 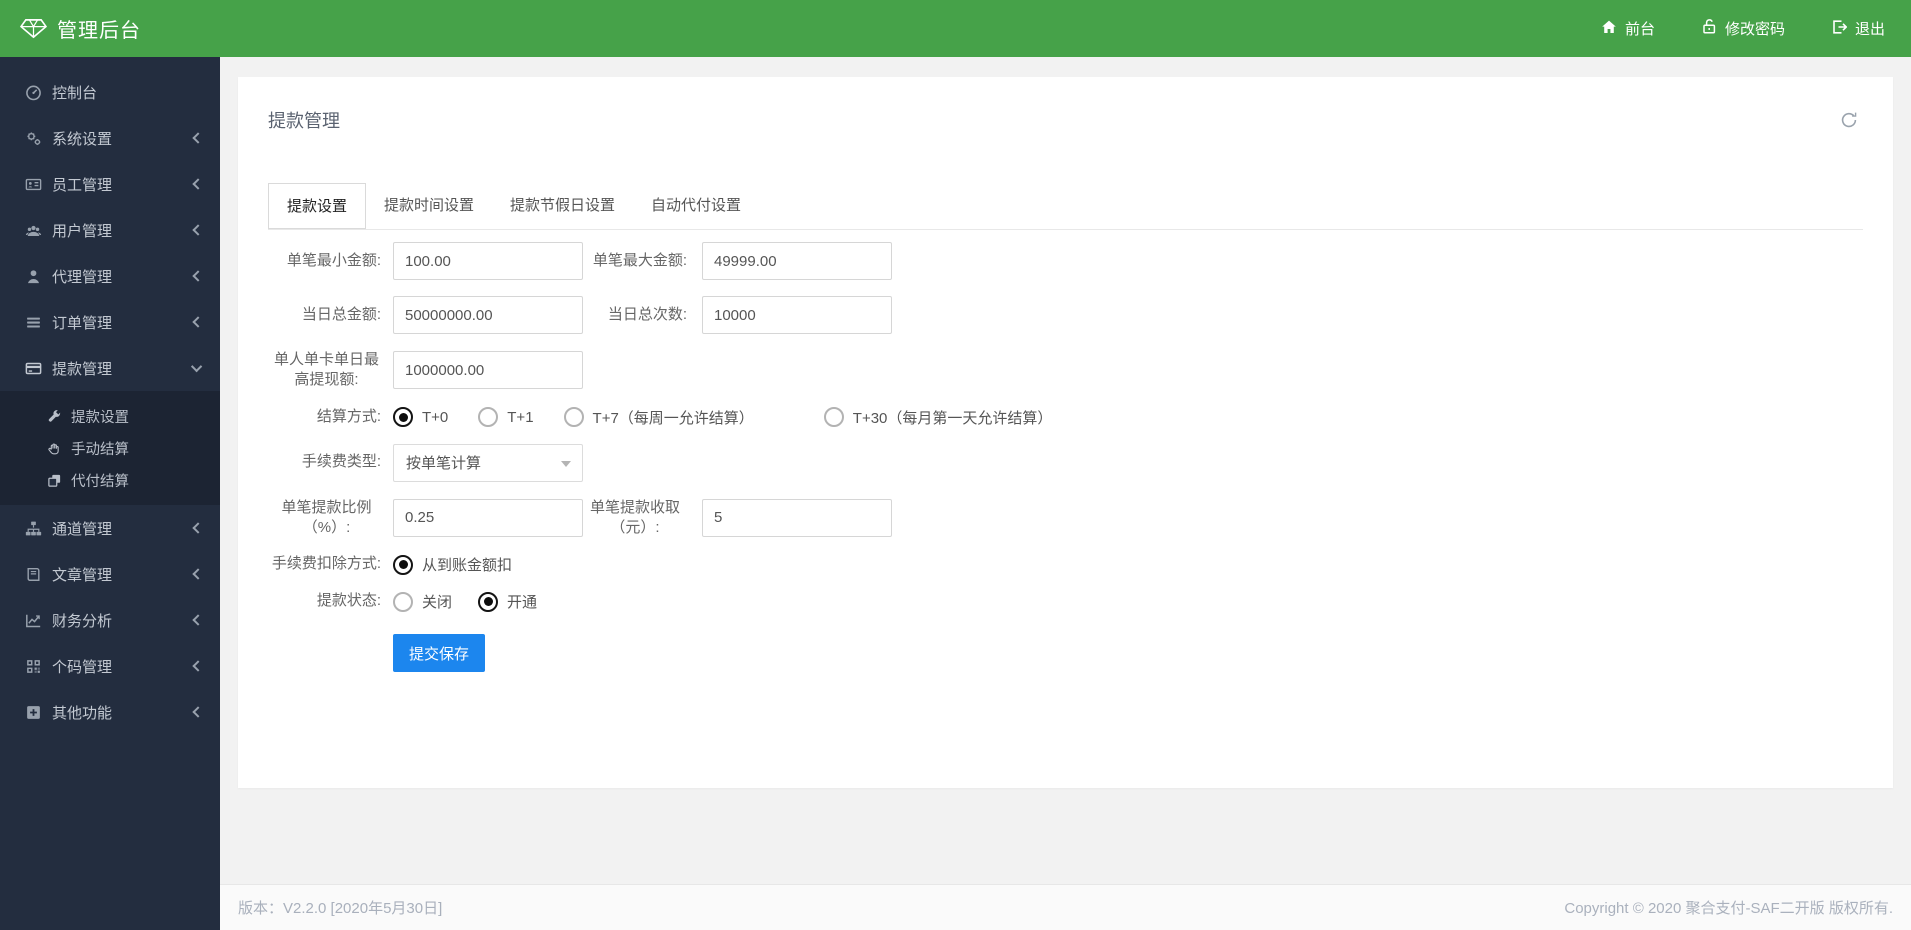 I want to click on sidebar-item-console: 控制台, so click(x=110, y=92).